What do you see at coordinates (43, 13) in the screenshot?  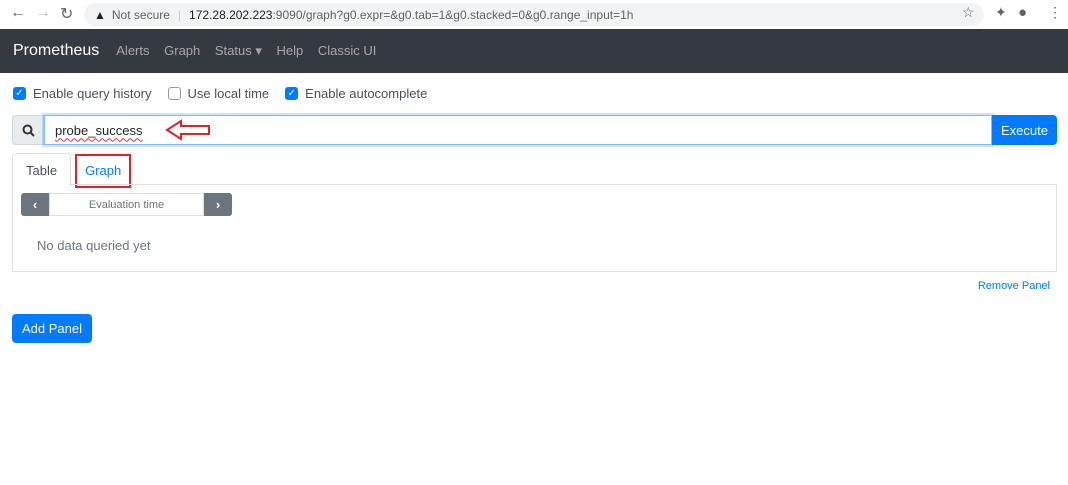 I see `forward-icon: →` at bounding box center [43, 13].